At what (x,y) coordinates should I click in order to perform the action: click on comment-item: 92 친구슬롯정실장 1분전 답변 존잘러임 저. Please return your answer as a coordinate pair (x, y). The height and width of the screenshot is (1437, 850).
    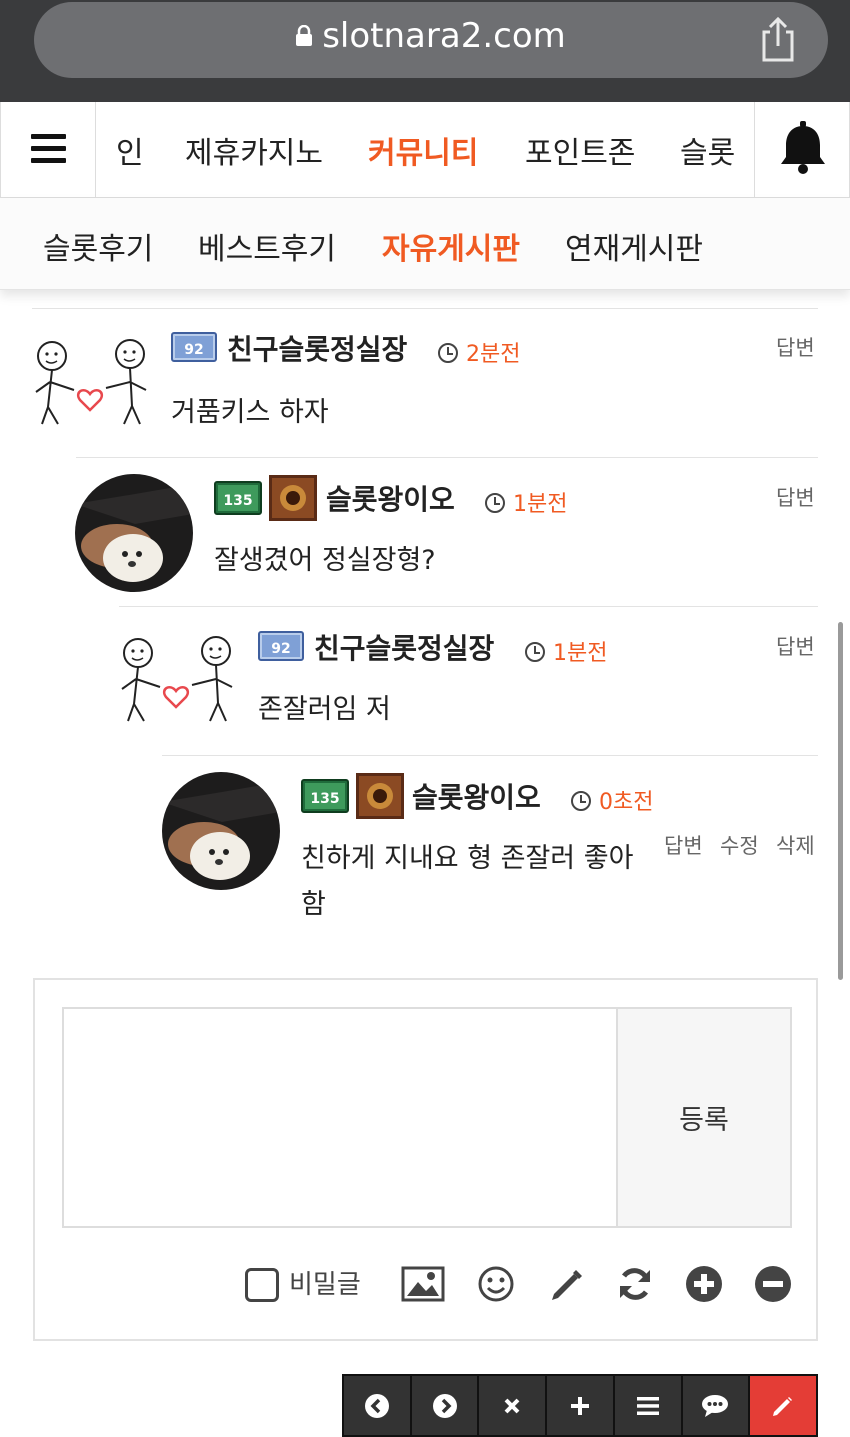
    Looking at the image, I should click on (425, 681).